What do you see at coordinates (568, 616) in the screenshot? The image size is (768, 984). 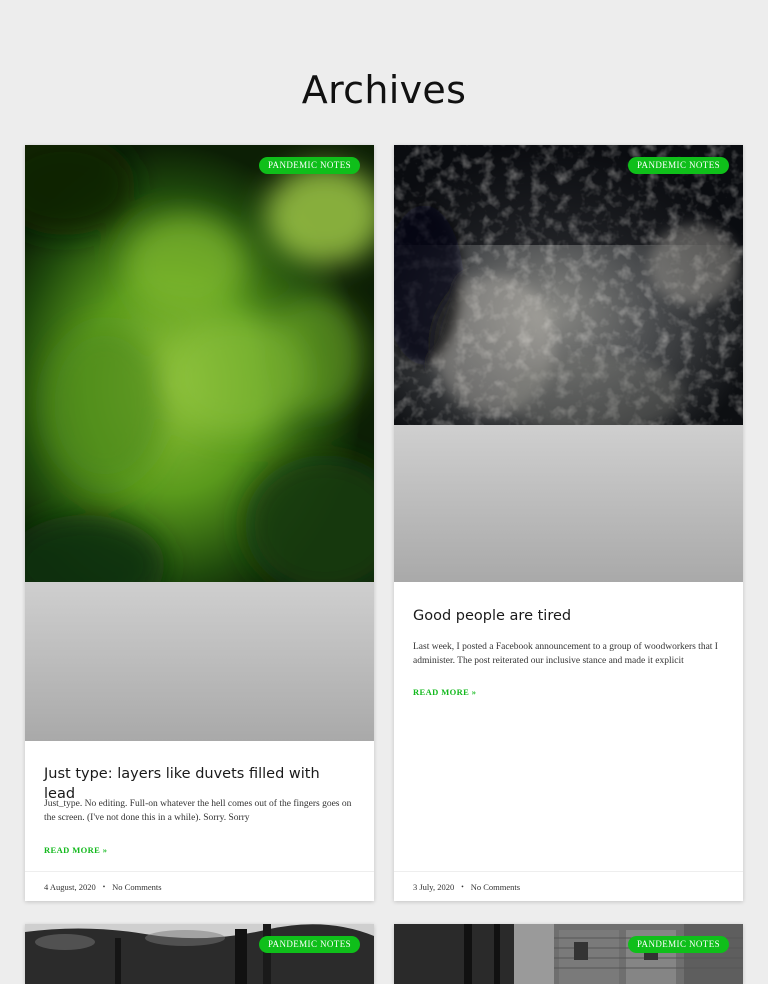 I see `post-title: Good people are tired` at bounding box center [568, 616].